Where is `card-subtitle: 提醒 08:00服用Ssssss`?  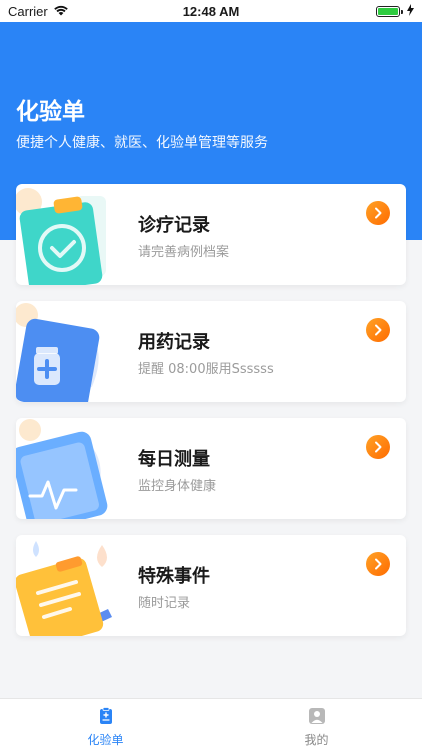
card-subtitle: 提醒 08:00服用Ssssss is located at coordinates (206, 369).